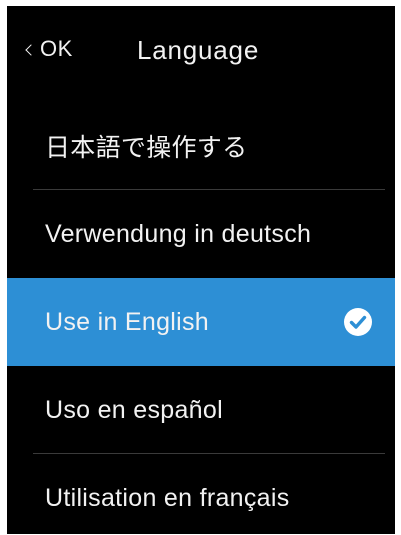 This screenshot has height=535, width=401. What do you see at coordinates (134, 409) in the screenshot?
I see `language-label: Uso en español` at bounding box center [134, 409].